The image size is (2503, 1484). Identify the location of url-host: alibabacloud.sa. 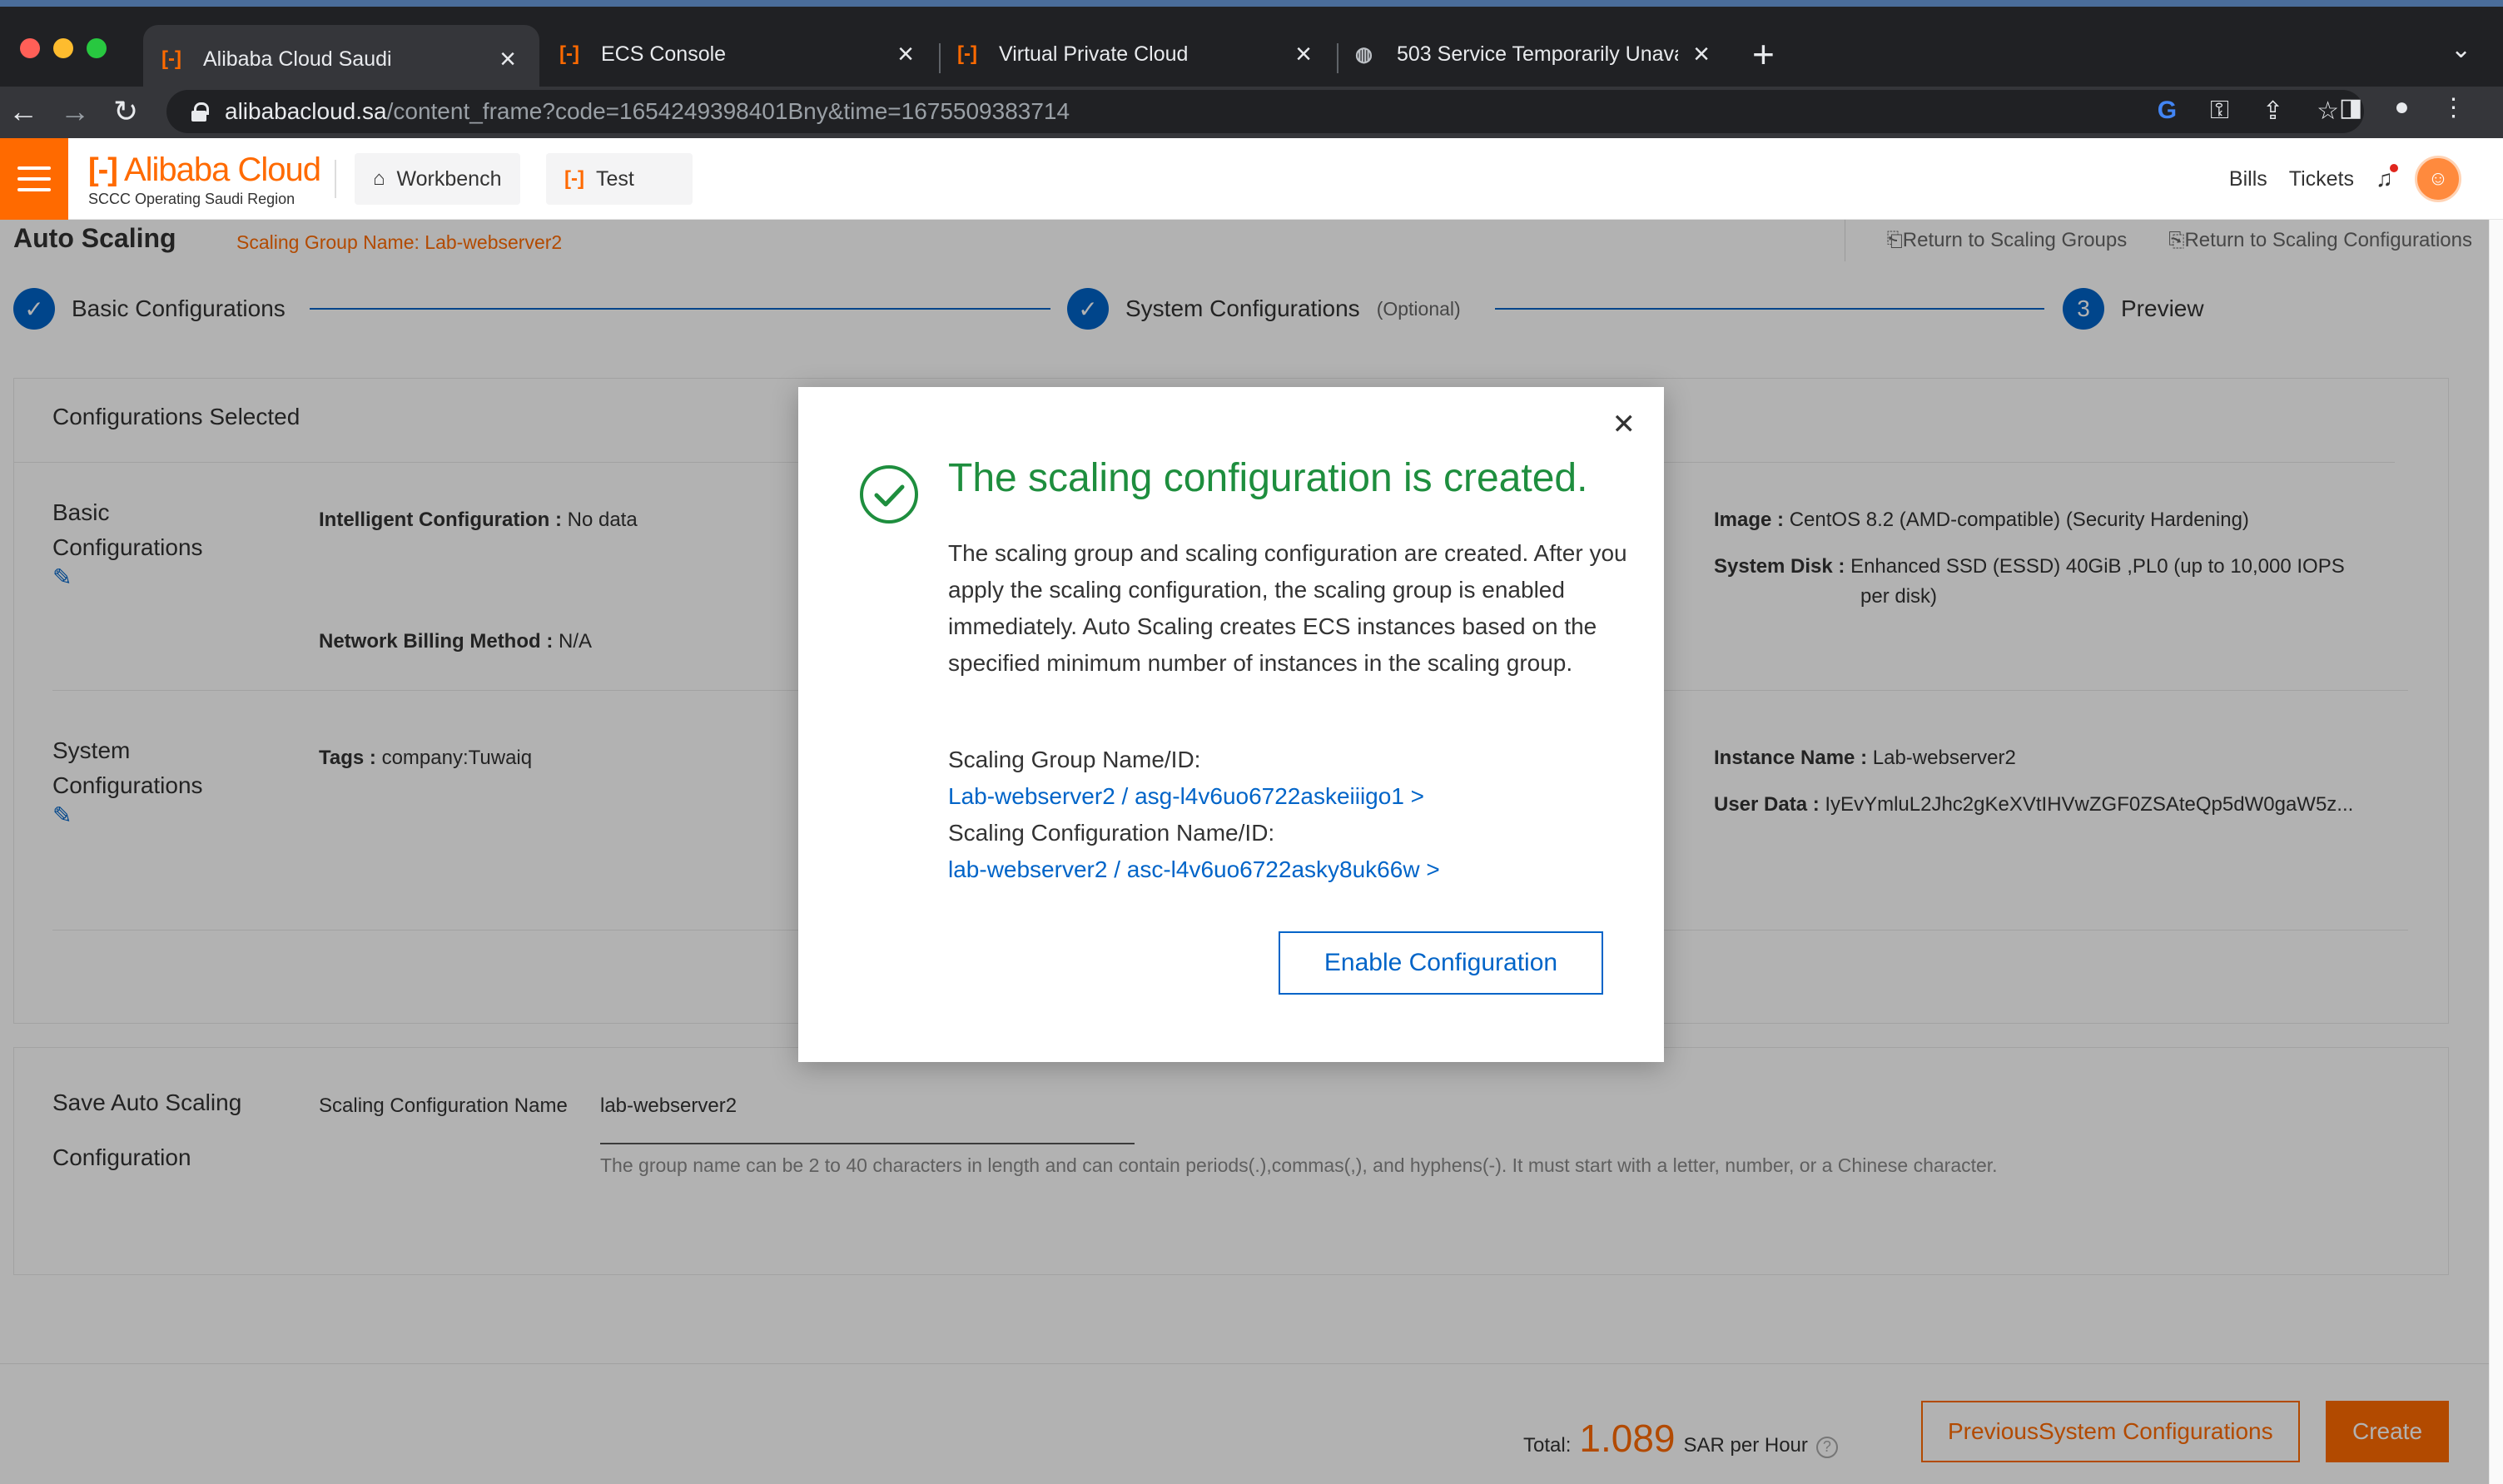
(306, 111).